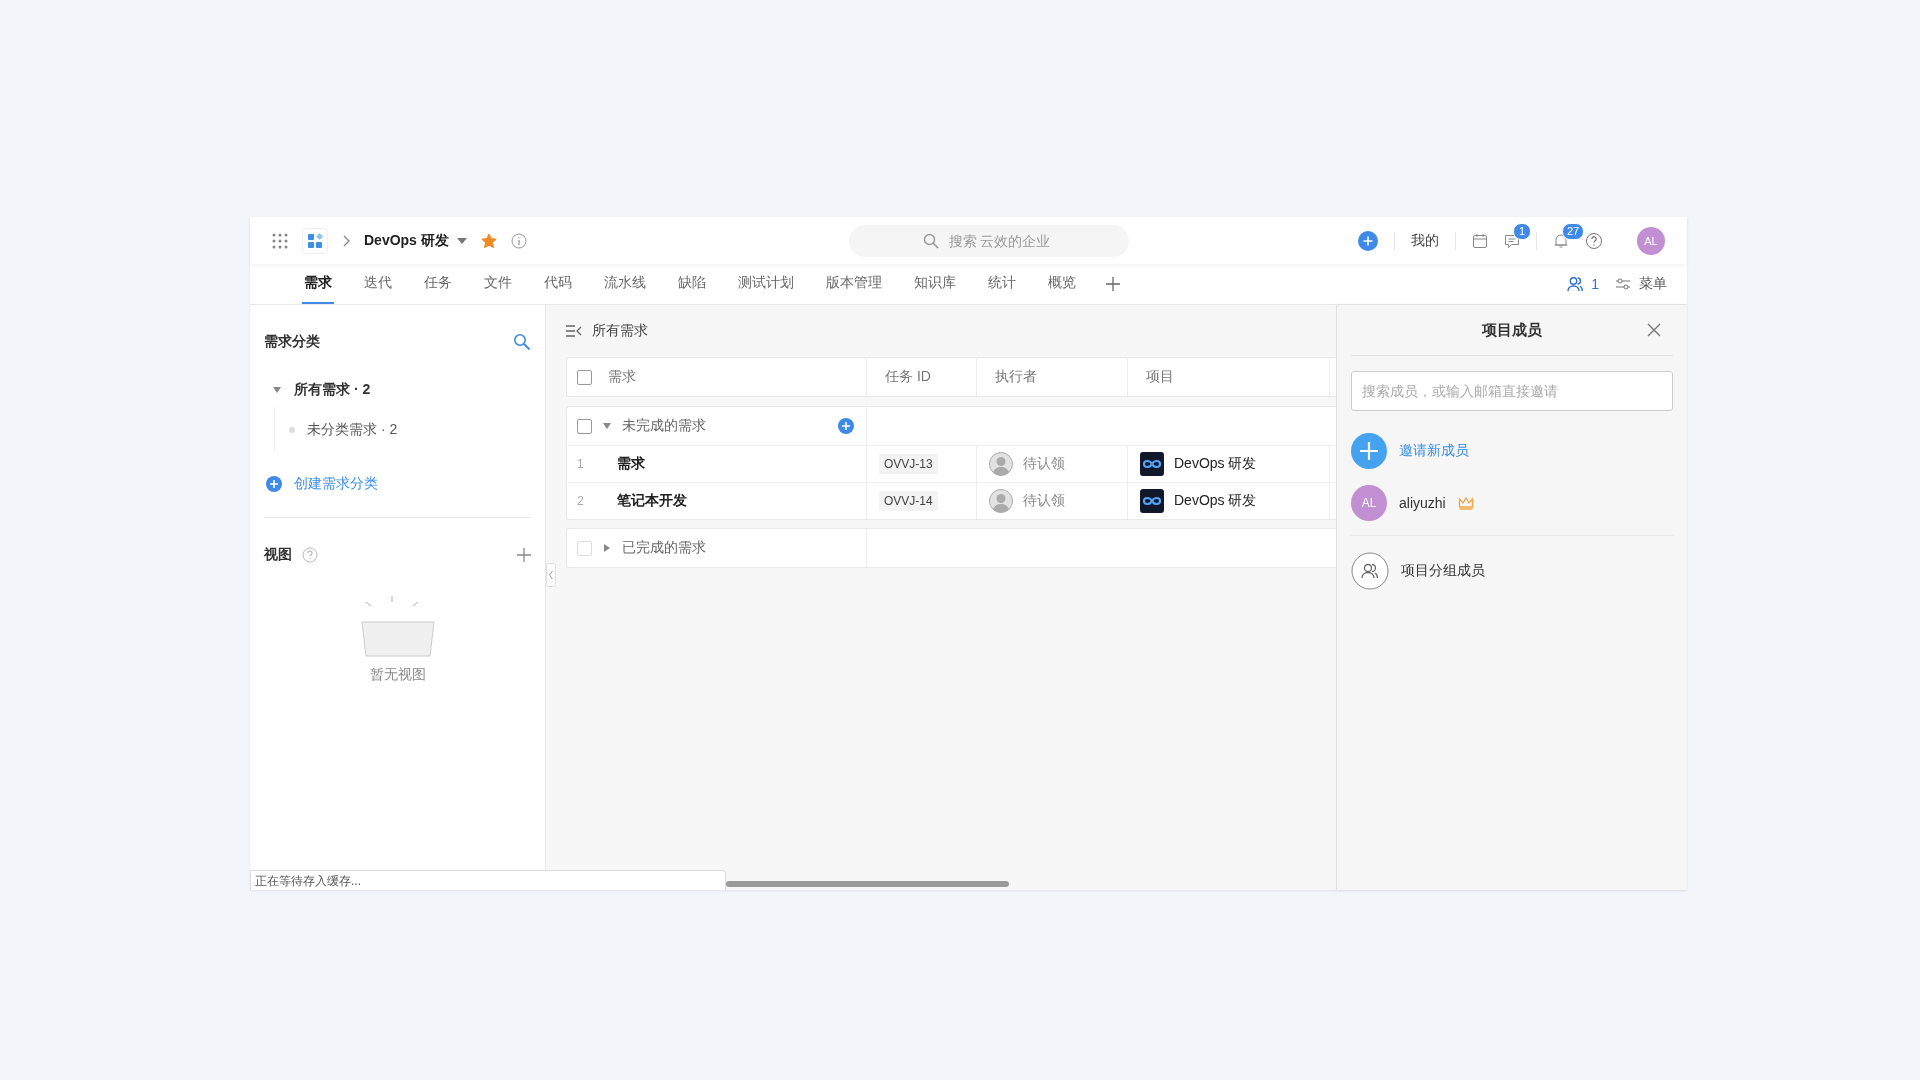  Describe the element at coordinates (622, 377) in the screenshot. I see `column-header: 需求` at that location.